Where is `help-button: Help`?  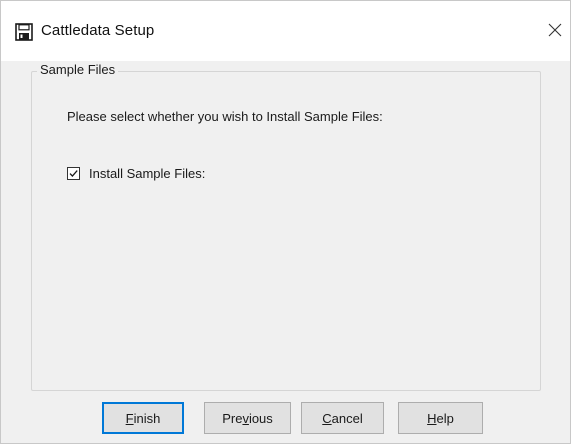 help-button: Help is located at coordinates (440, 418).